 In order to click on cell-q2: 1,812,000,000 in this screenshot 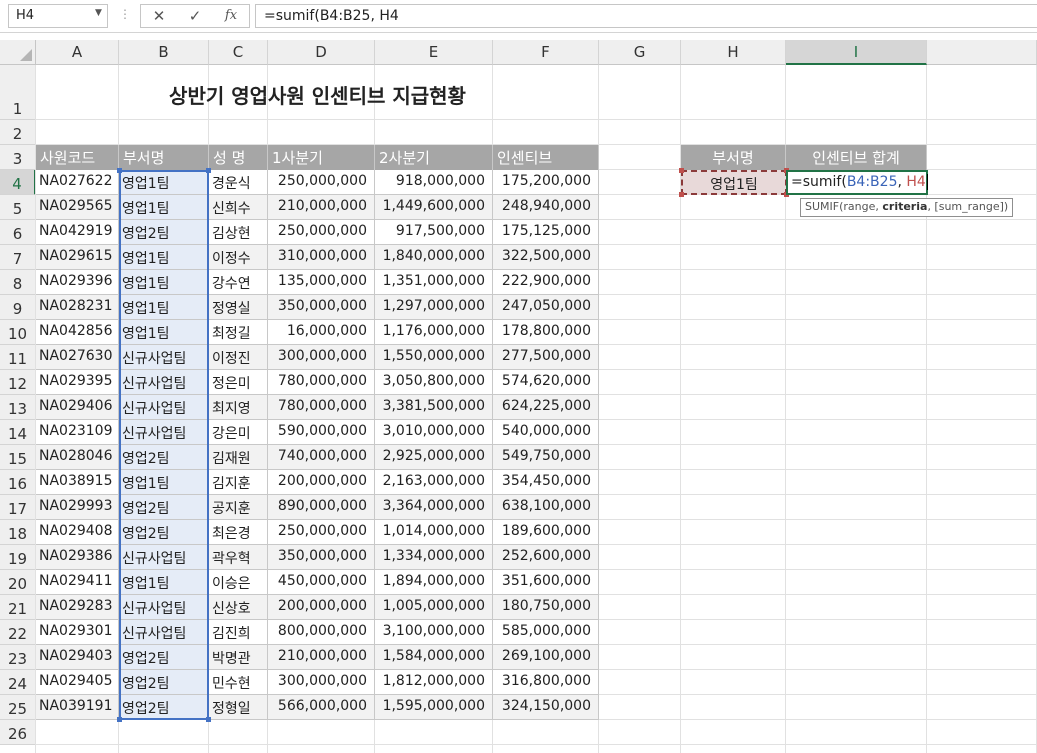, I will do `click(434, 682)`.